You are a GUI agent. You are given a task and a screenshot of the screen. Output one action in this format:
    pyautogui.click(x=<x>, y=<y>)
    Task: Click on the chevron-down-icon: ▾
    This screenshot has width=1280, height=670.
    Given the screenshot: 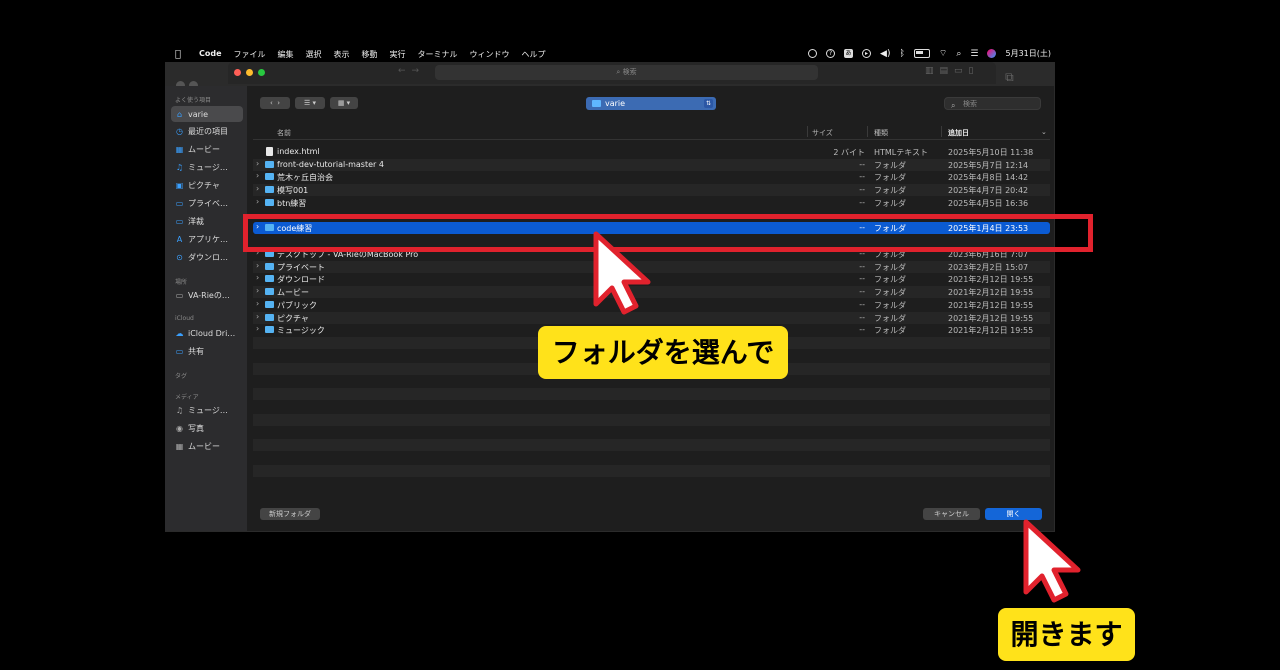 What is the action you would take?
    pyautogui.click(x=314, y=103)
    